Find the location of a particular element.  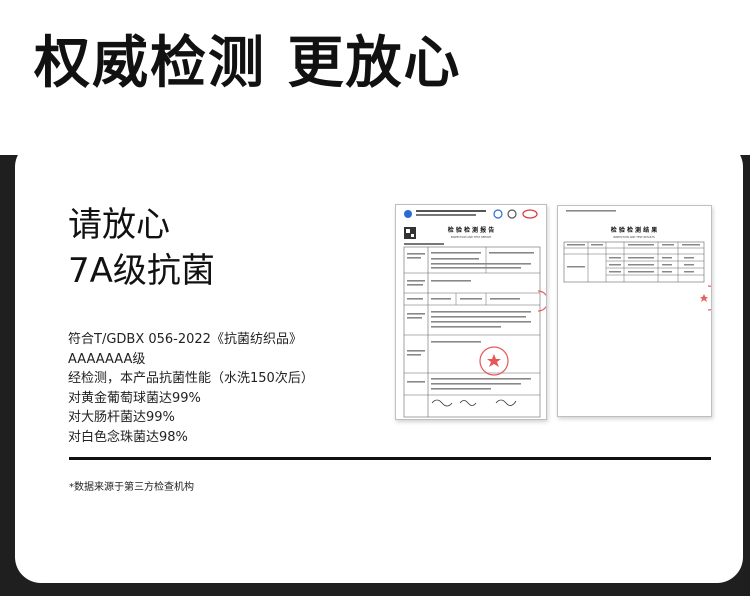

description-line: 对大肠杆菌达99% is located at coordinates (121, 417).